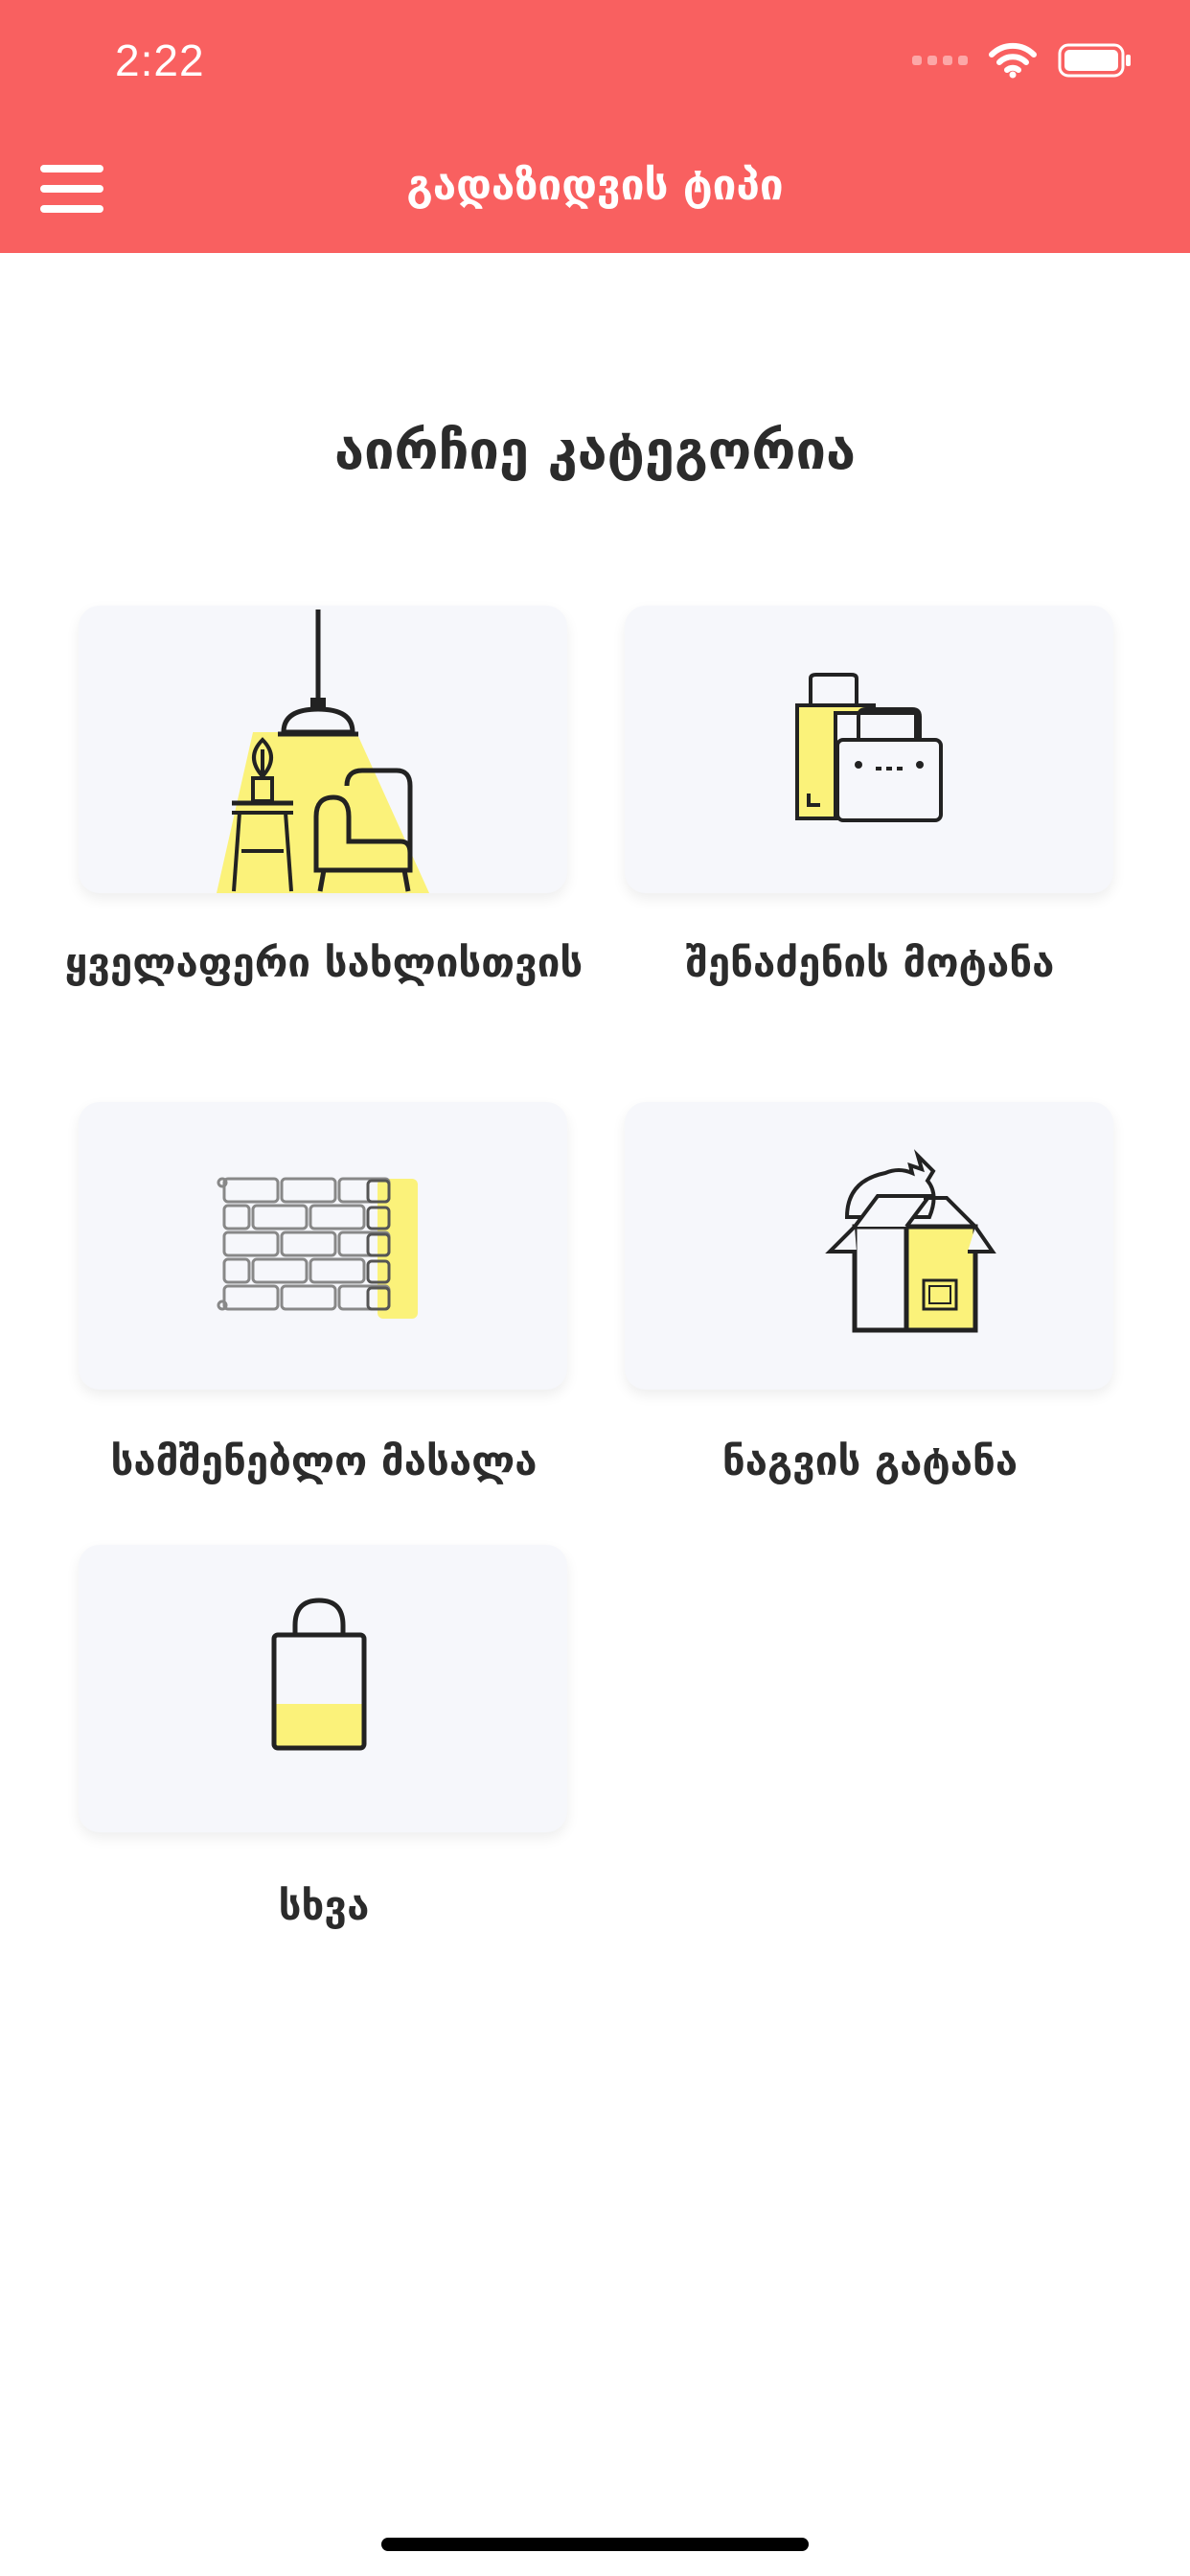 The image size is (1190, 2576). I want to click on shopping-bags-icon, so click(869, 747).